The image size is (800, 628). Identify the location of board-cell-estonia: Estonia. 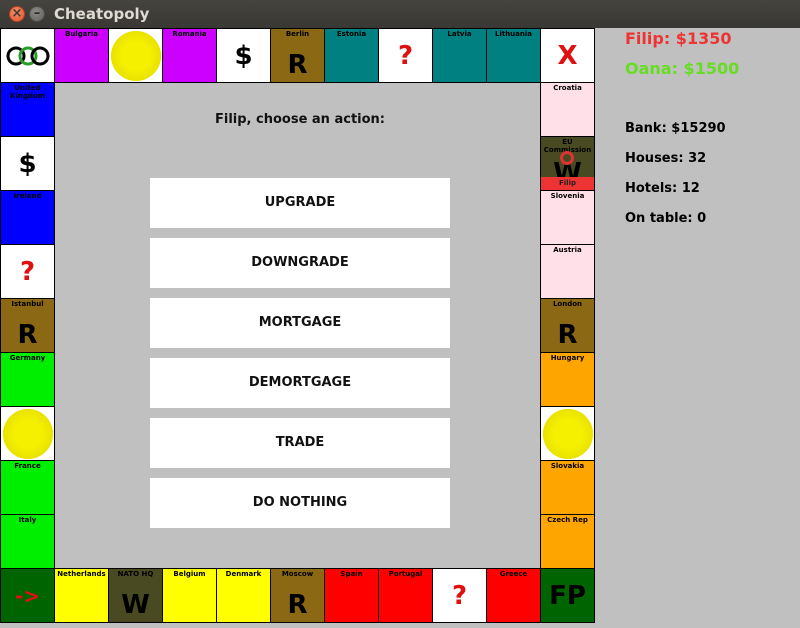
(351, 55).